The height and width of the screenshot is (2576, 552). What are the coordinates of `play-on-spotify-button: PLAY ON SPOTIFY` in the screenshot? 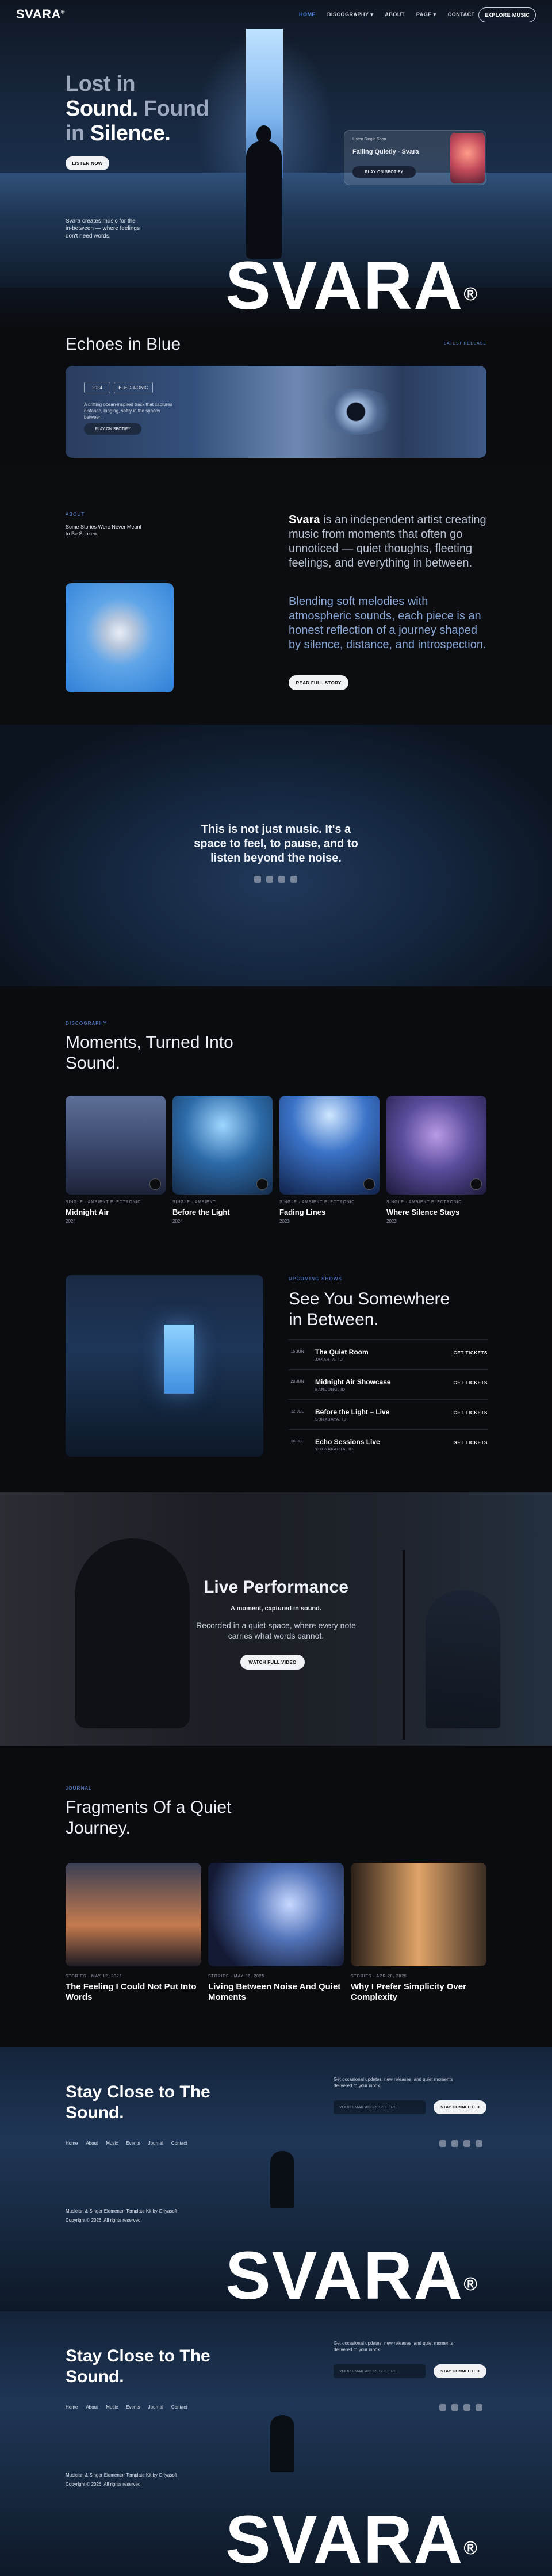 It's located at (384, 172).